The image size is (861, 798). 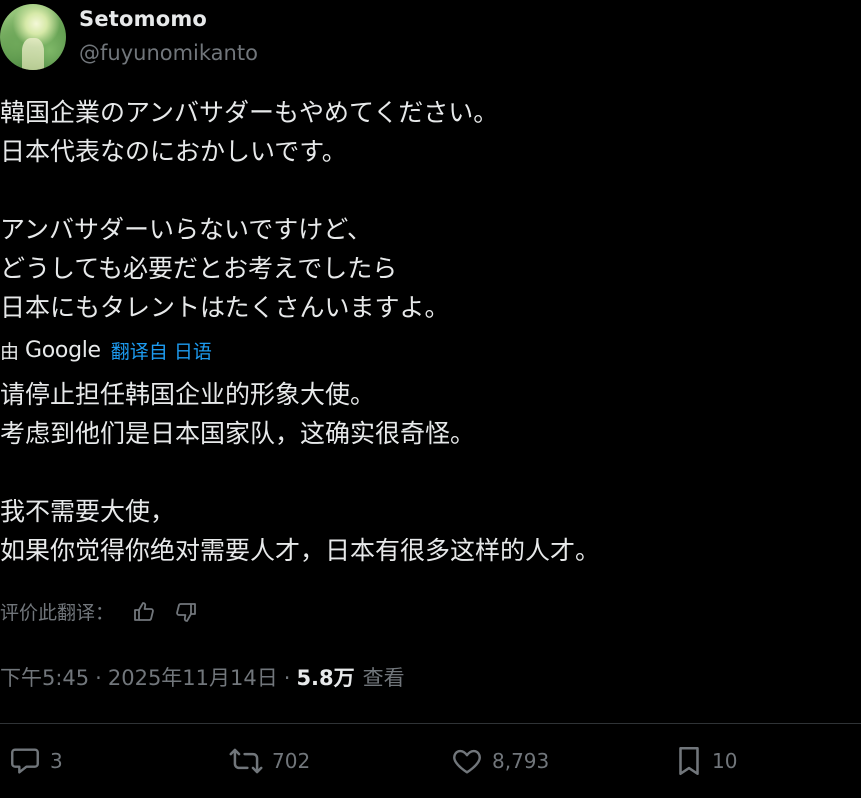 What do you see at coordinates (56, 761) in the screenshot?
I see `reply-count: 3` at bounding box center [56, 761].